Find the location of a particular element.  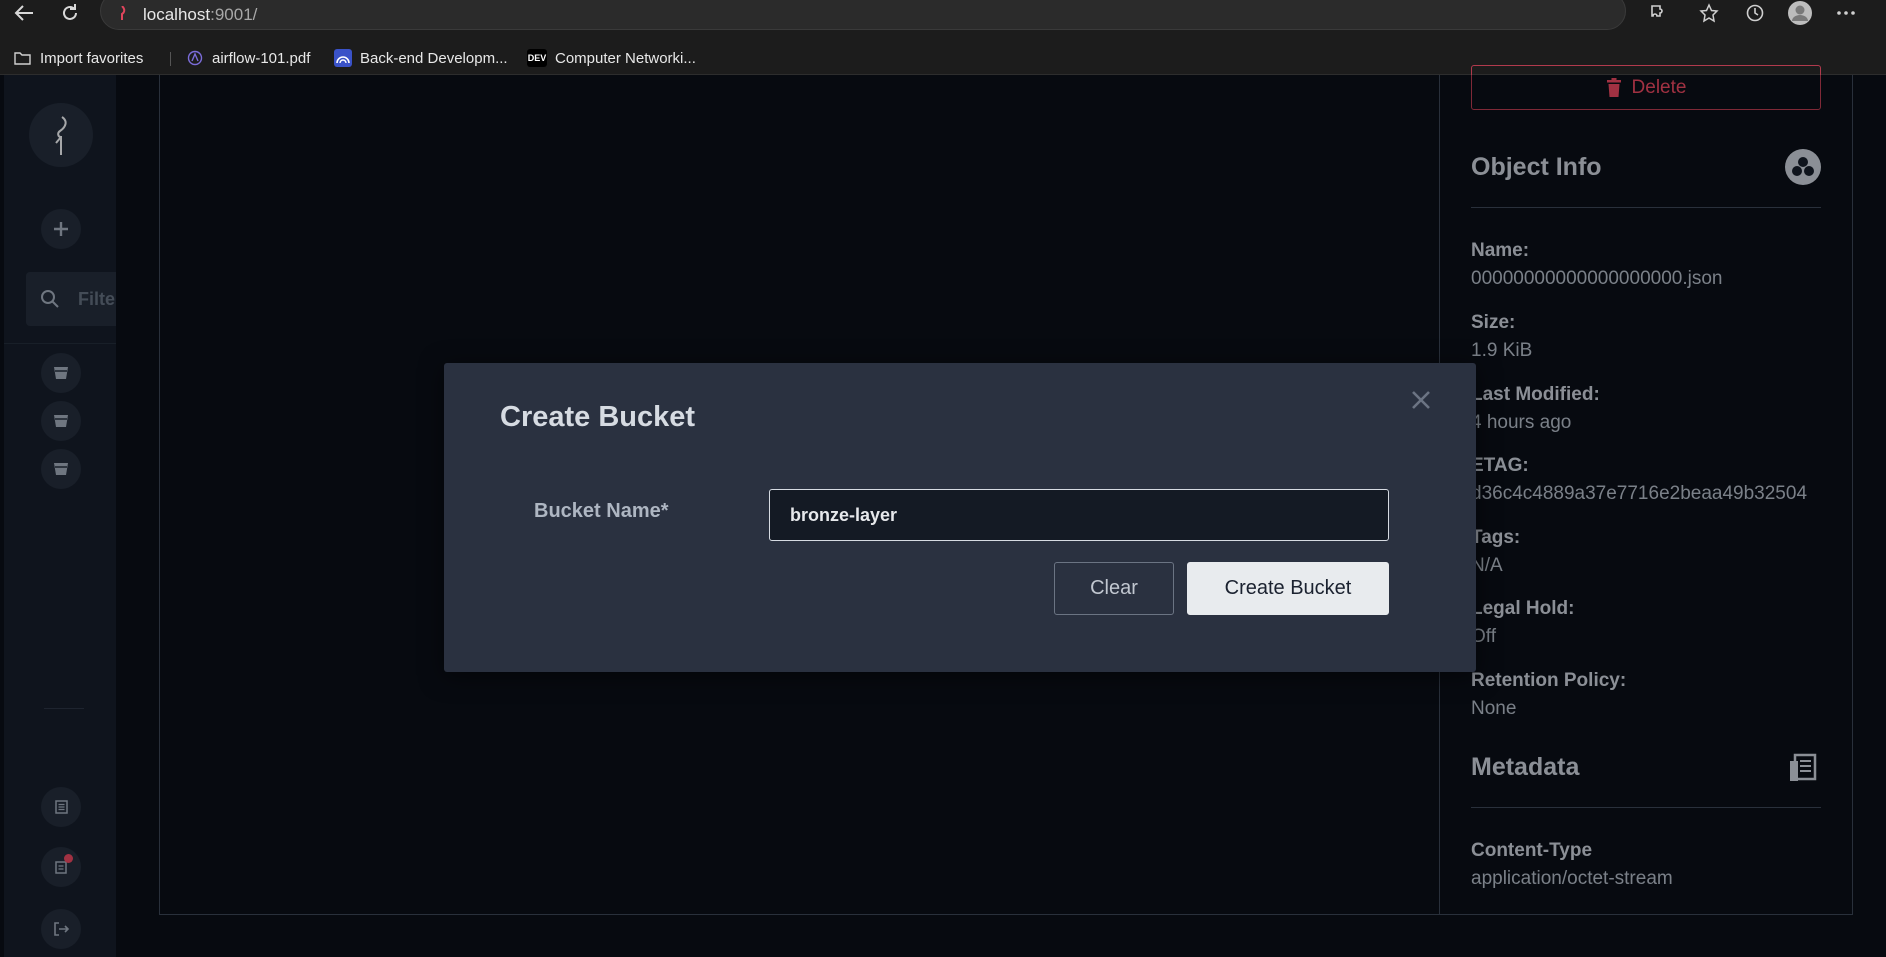

browser-toolbar: localhost:9001/ is located at coordinates (943, 21).